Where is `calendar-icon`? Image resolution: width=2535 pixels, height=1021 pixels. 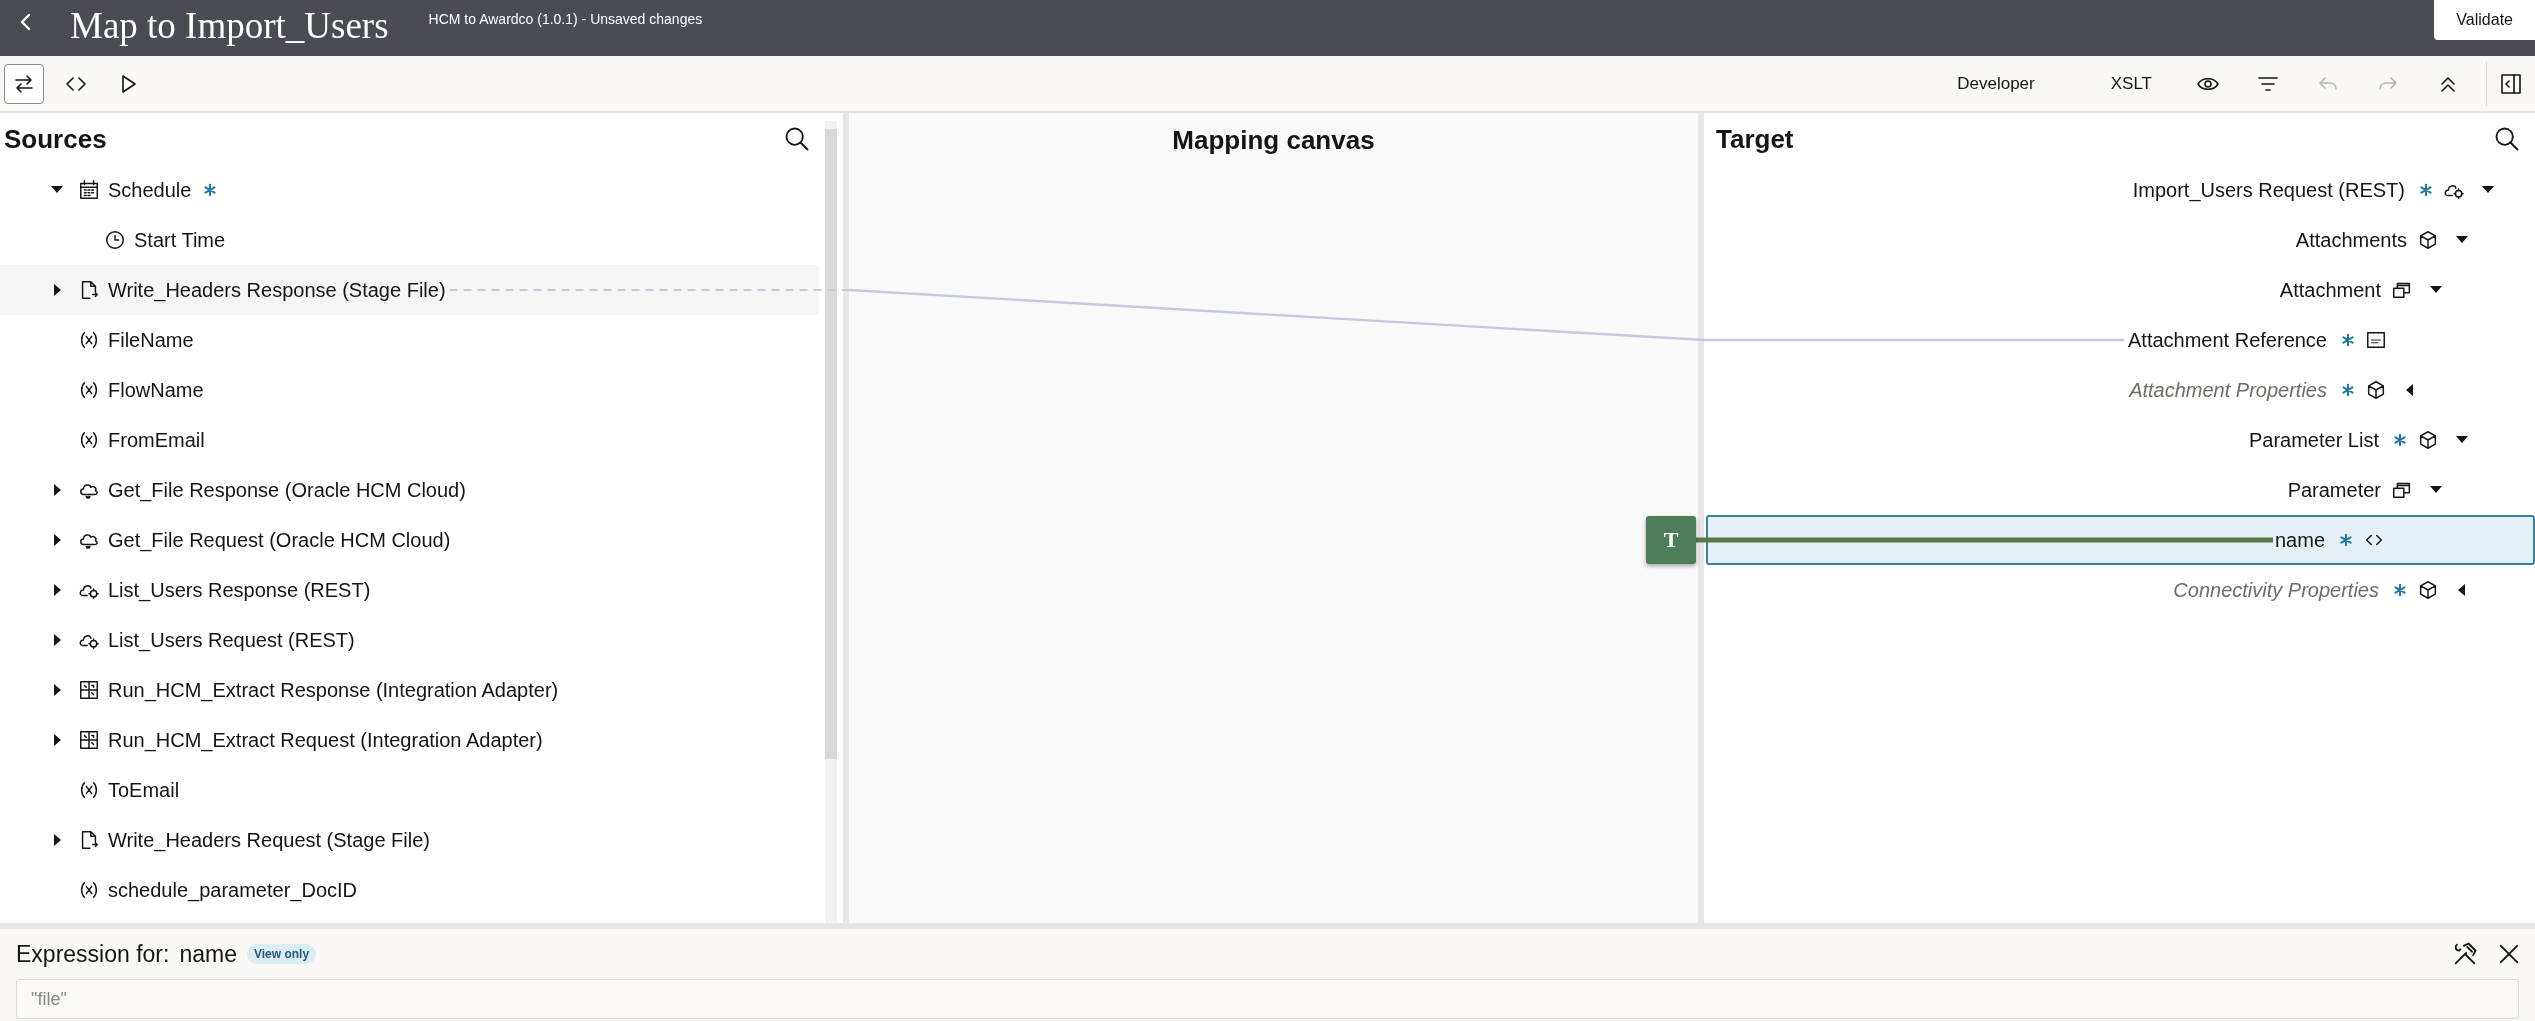 calendar-icon is located at coordinates (89, 190).